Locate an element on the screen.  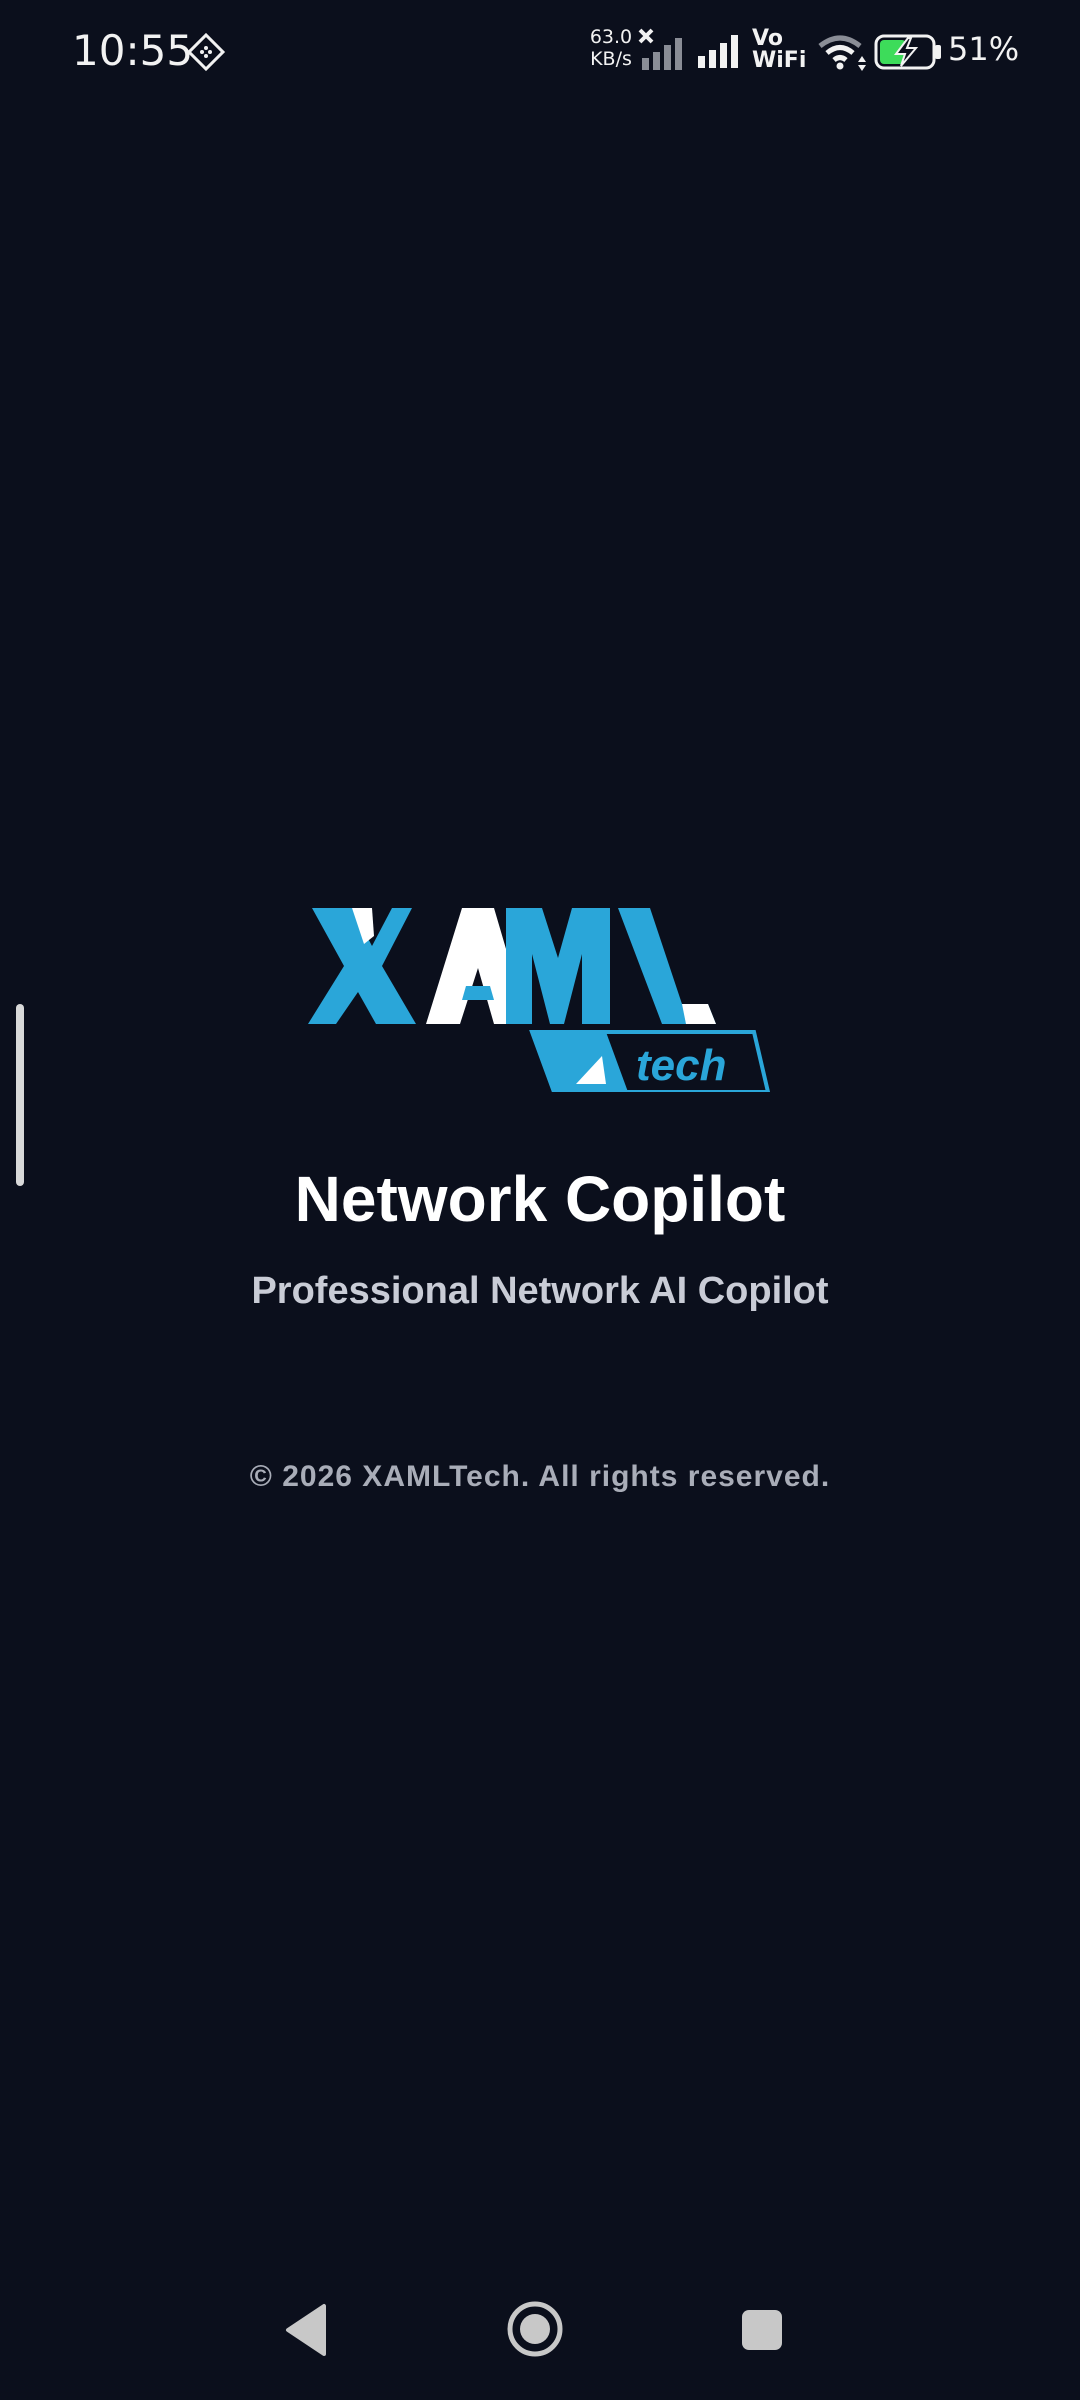
edge-scroll-handle is located at coordinates (20, 1095).